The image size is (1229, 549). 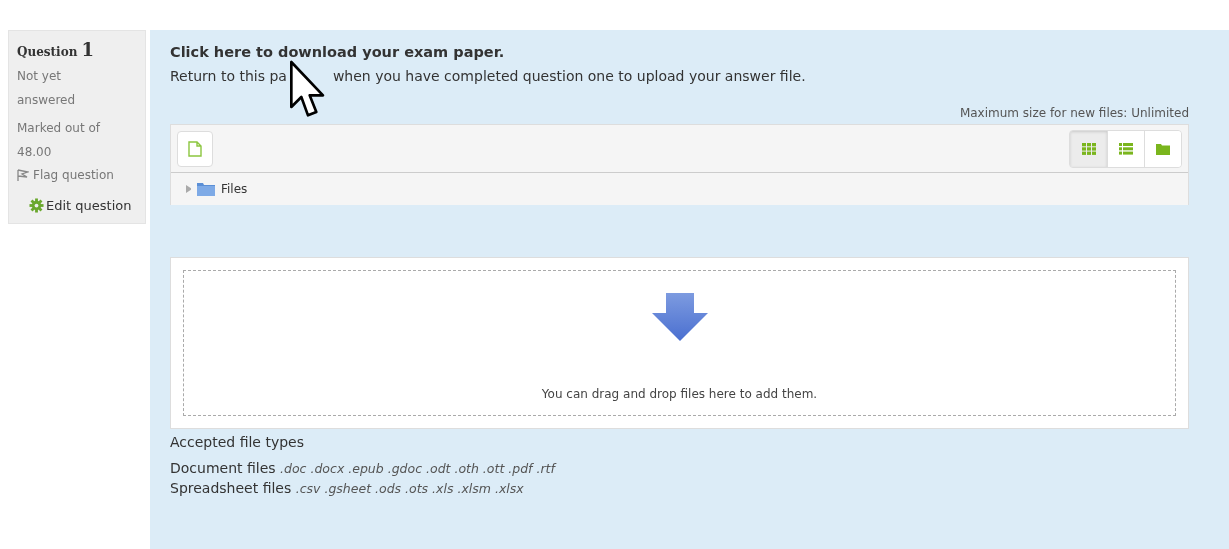 What do you see at coordinates (36, 205) in the screenshot?
I see `gear-icon` at bounding box center [36, 205].